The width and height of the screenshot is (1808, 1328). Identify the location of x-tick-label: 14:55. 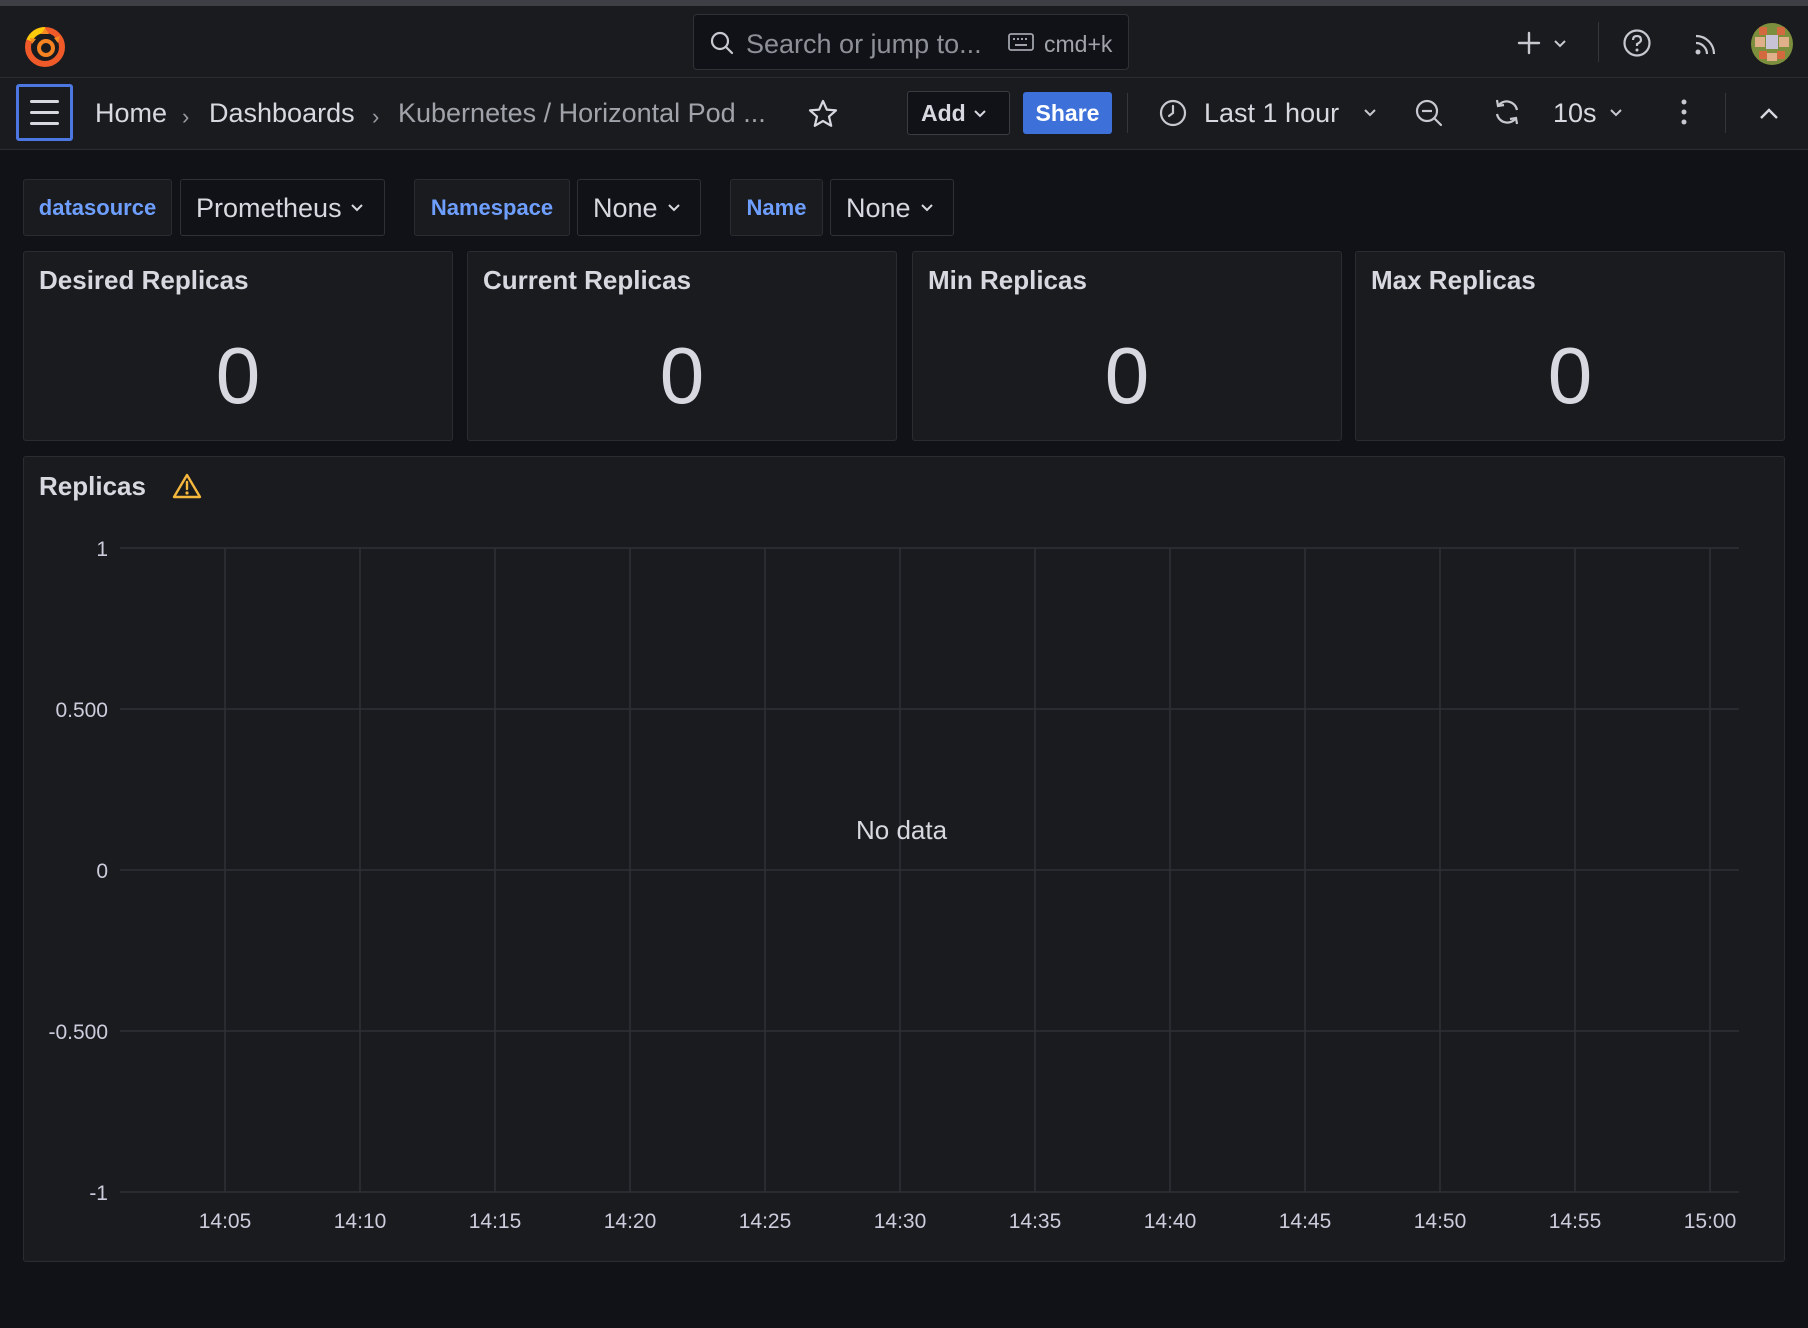
(1575, 1221).